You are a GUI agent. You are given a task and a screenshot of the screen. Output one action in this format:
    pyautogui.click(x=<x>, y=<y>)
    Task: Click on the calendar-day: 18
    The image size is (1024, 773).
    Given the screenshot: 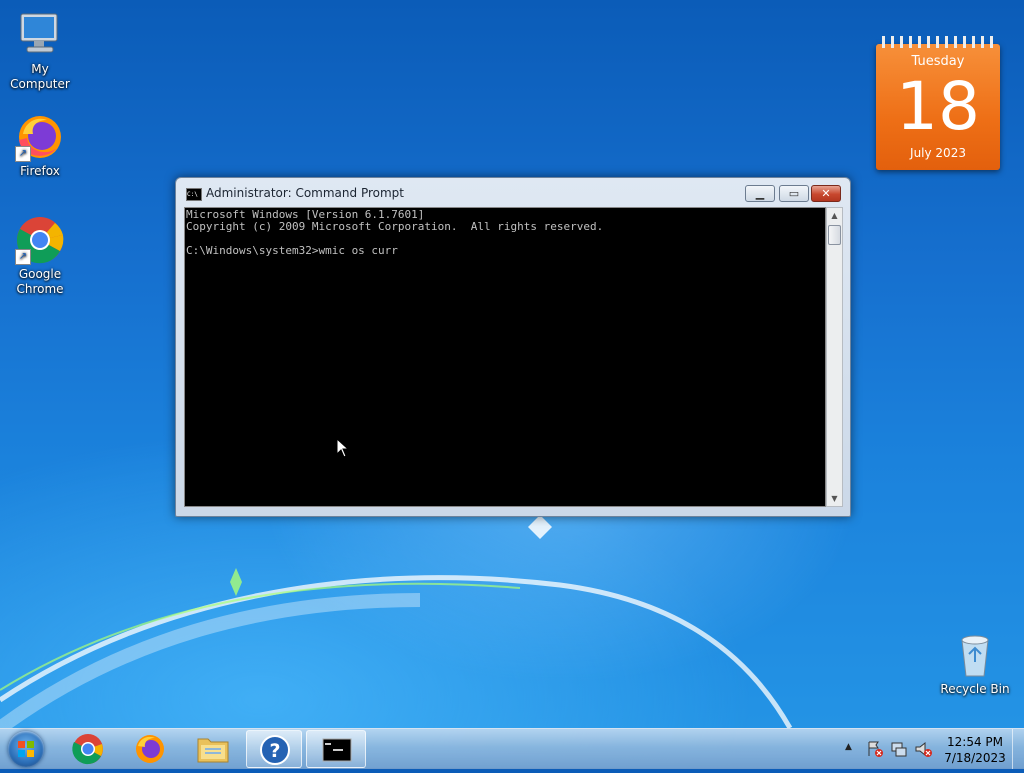 What is the action you would take?
    pyautogui.click(x=938, y=106)
    